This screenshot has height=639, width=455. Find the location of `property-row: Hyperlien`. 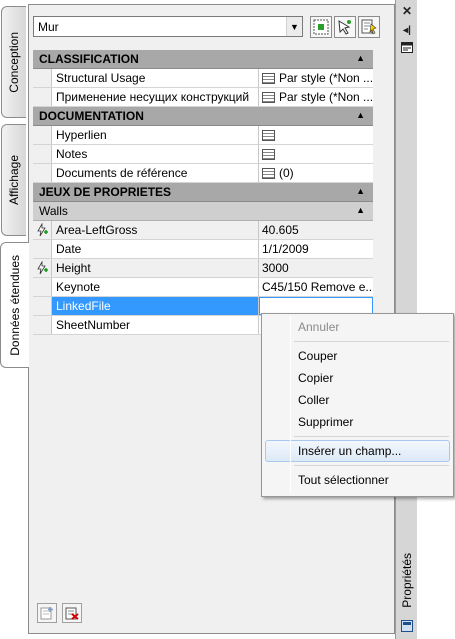

property-row: Hyperlien is located at coordinates (203, 135).